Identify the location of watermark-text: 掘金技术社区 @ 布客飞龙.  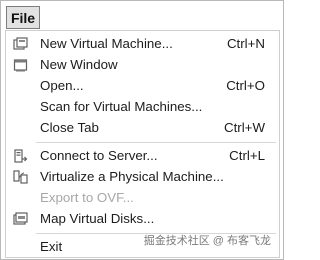
(207, 241).